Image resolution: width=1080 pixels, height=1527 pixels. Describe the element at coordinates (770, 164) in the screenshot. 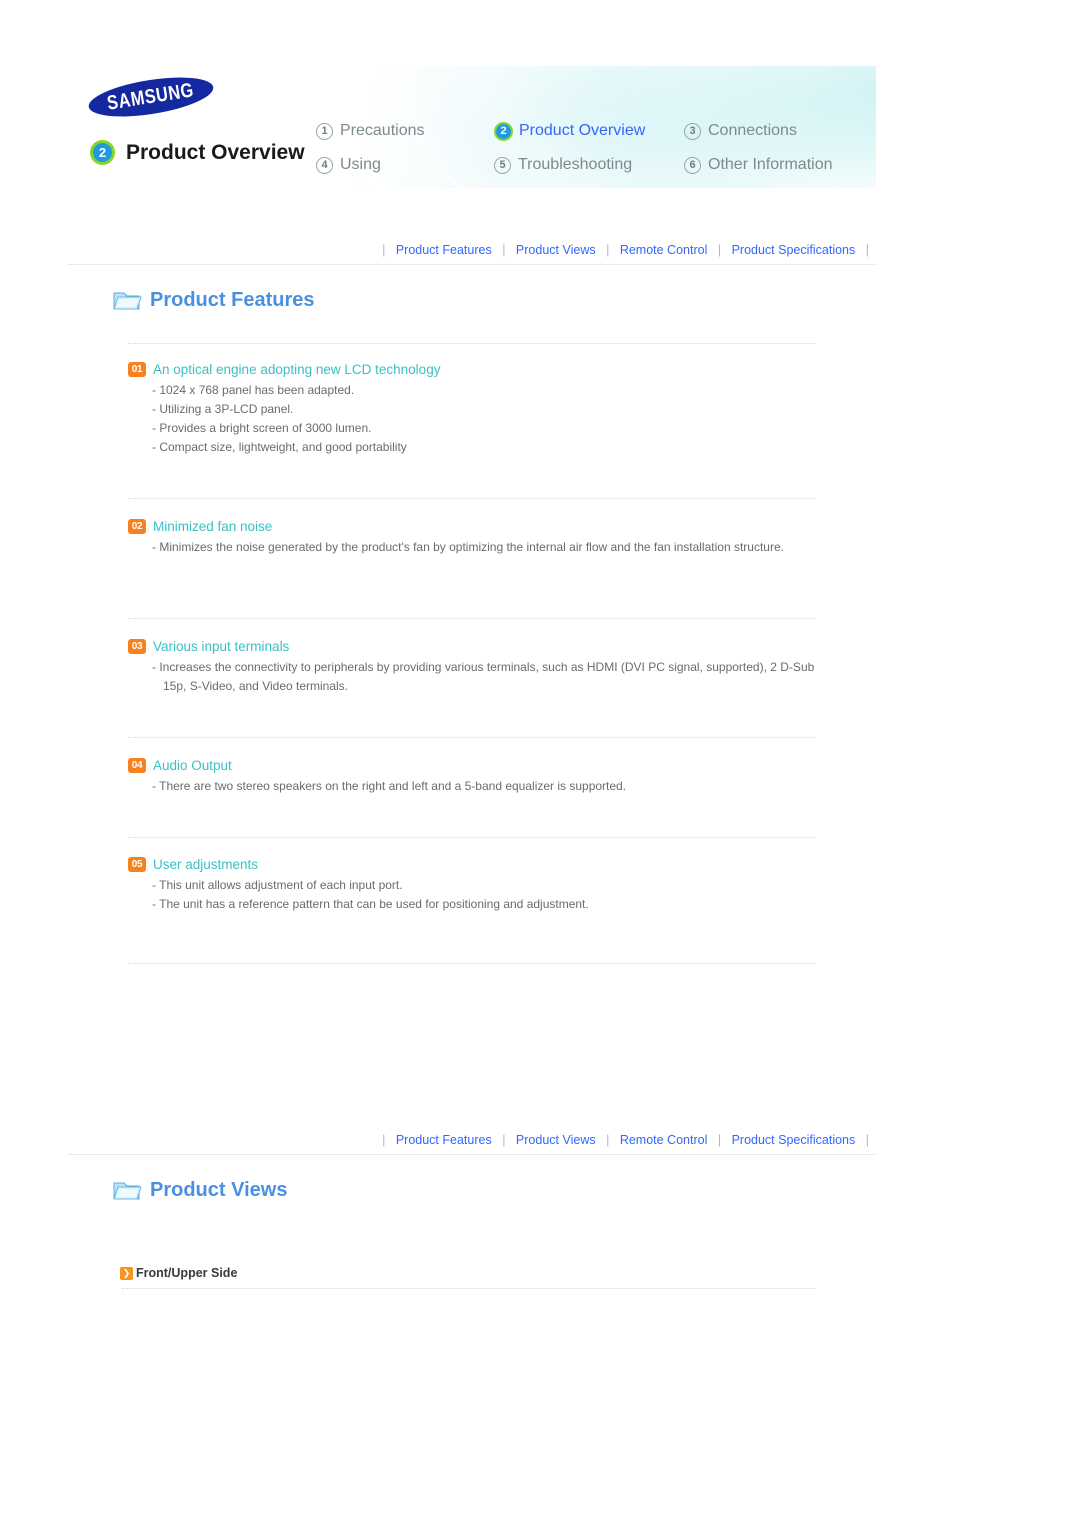

I see `chapter-nav-label: Other Information` at that location.